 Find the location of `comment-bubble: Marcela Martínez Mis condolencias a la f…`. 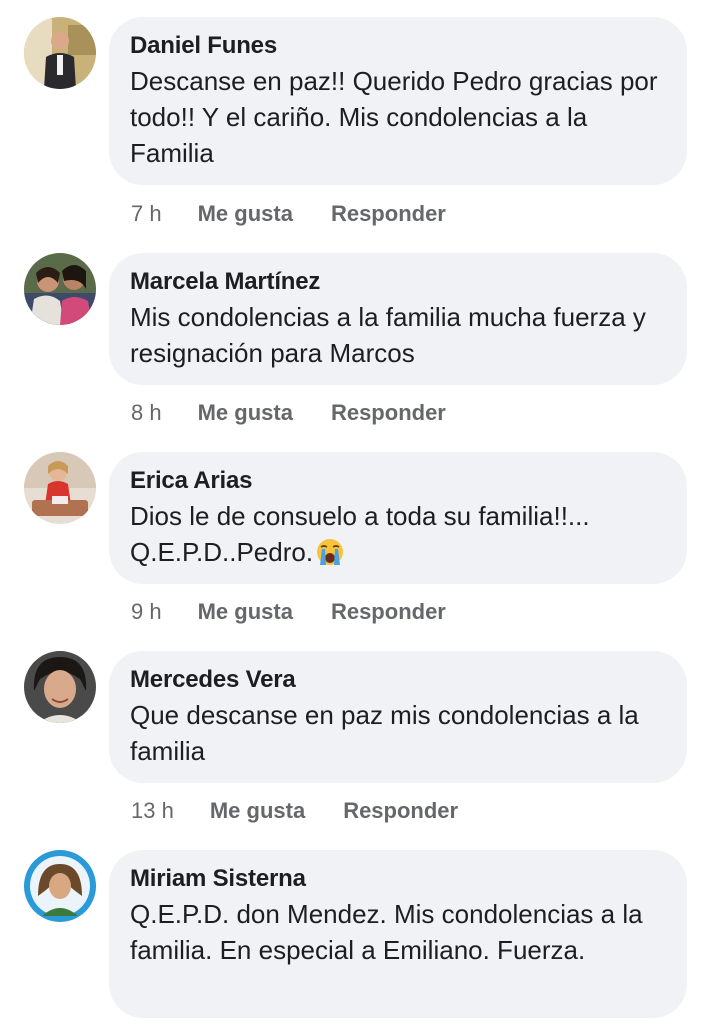

comment-bubble: Marcela Martínez Mis condolencias a la f… is located at coordinates (398, 319).